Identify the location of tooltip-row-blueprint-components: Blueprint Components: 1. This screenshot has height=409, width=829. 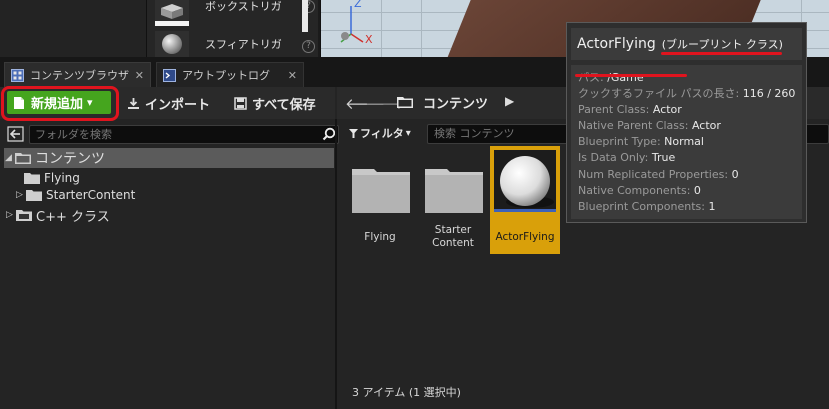
(647, 206).